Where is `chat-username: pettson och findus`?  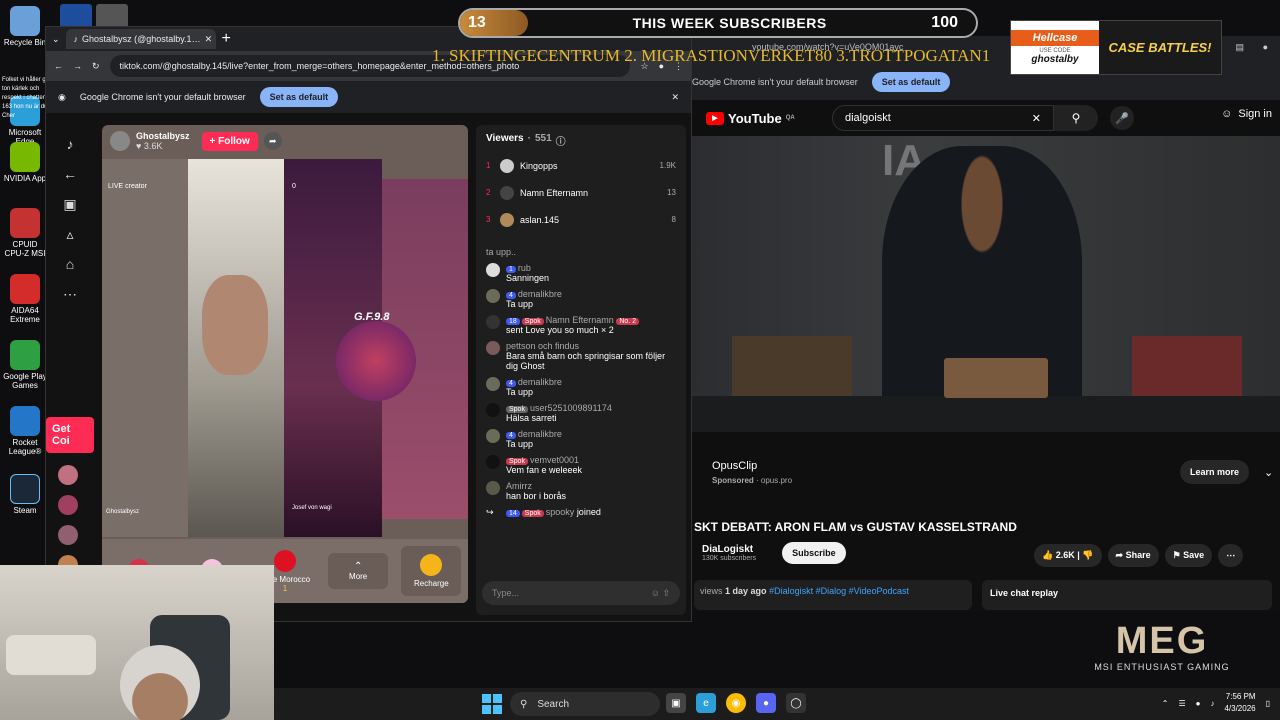 chat-username: pettson och findus is located at coordinates (542, 346).